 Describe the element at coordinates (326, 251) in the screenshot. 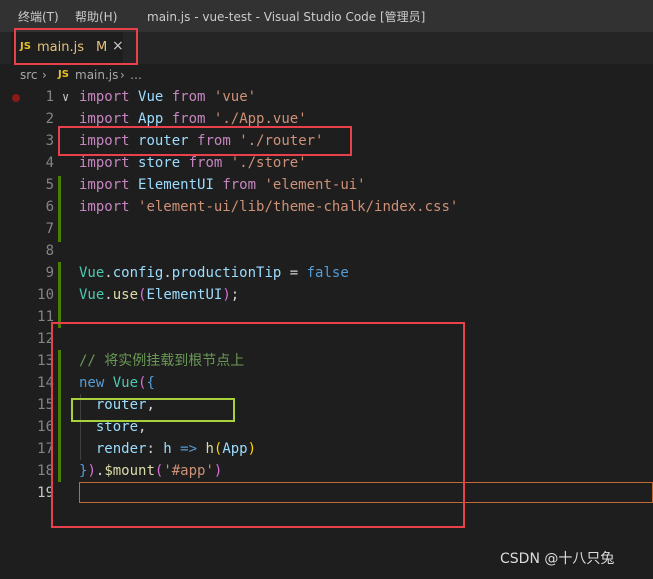

I see `code-line: 8` at that location.